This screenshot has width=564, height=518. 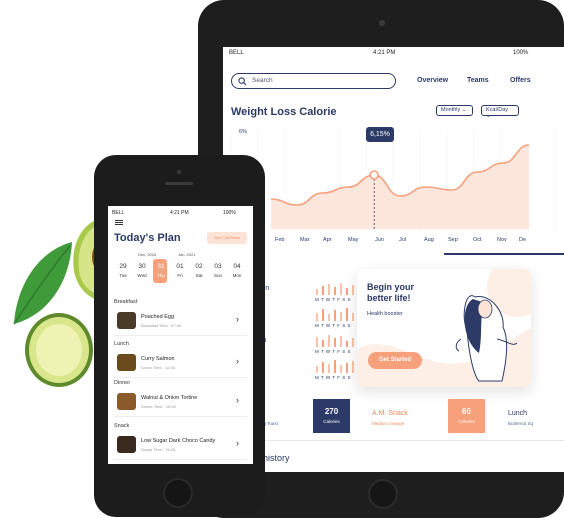 I want to click on month-label: Jan, 2021, so click(x=187, y=254).